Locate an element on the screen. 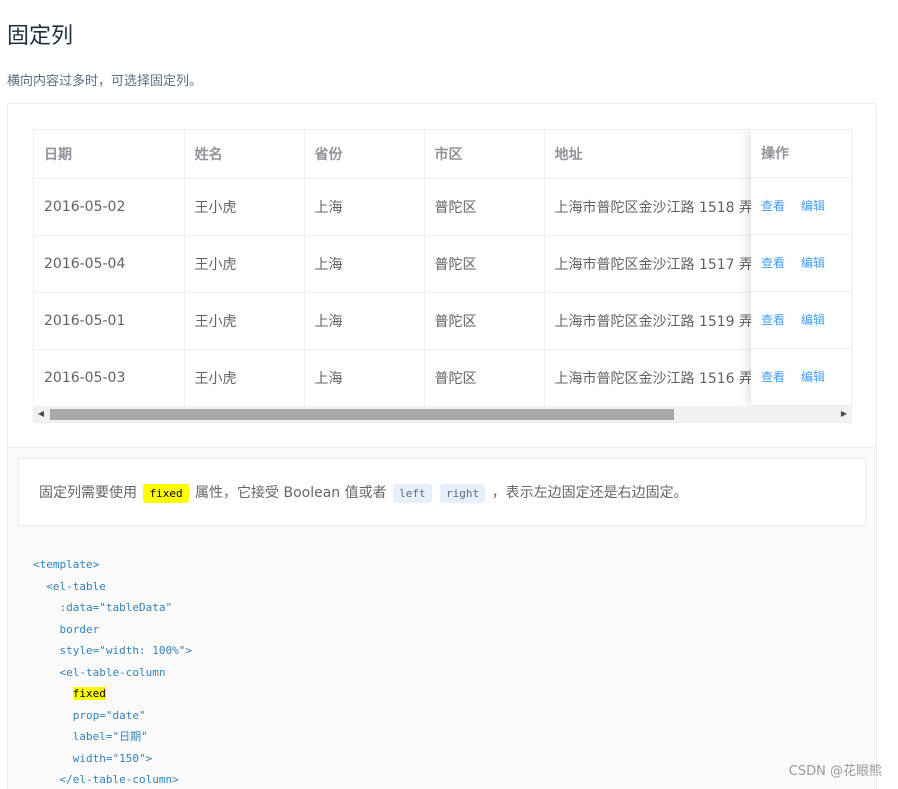  header-name: 姓名 is located at coordinates (244, 154).